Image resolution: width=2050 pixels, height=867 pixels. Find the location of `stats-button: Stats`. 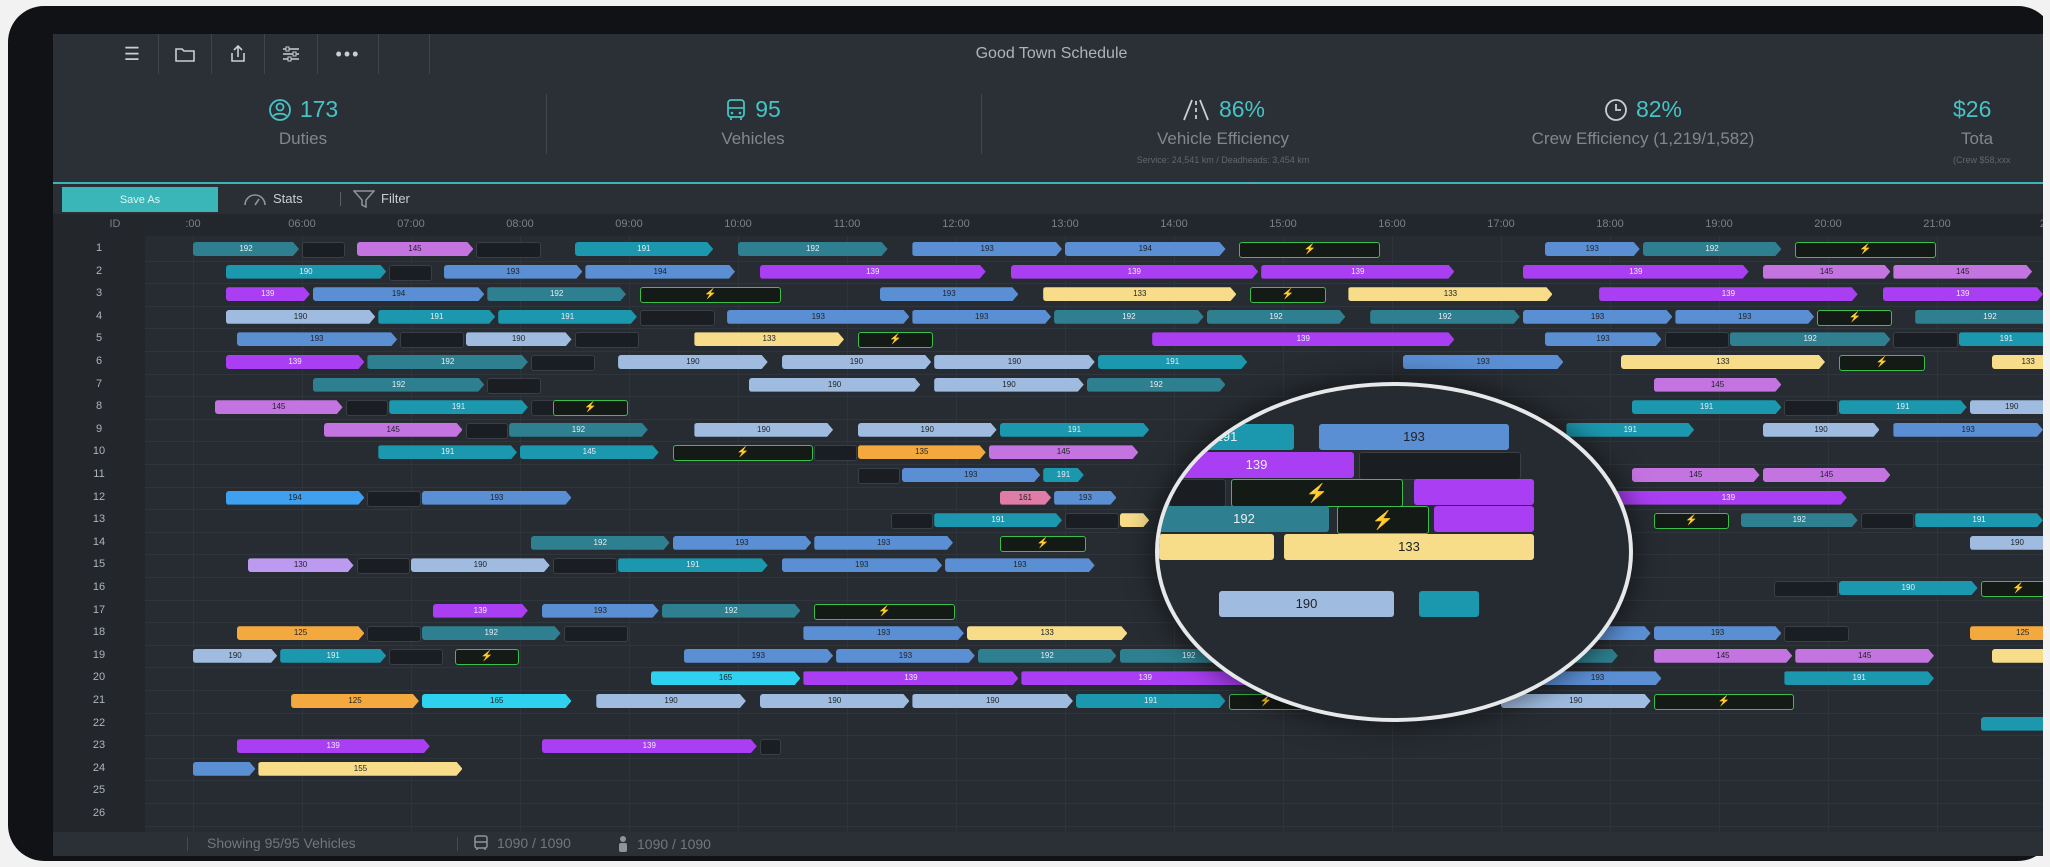

stats-button: Stats is located at coordinates (273, 199).